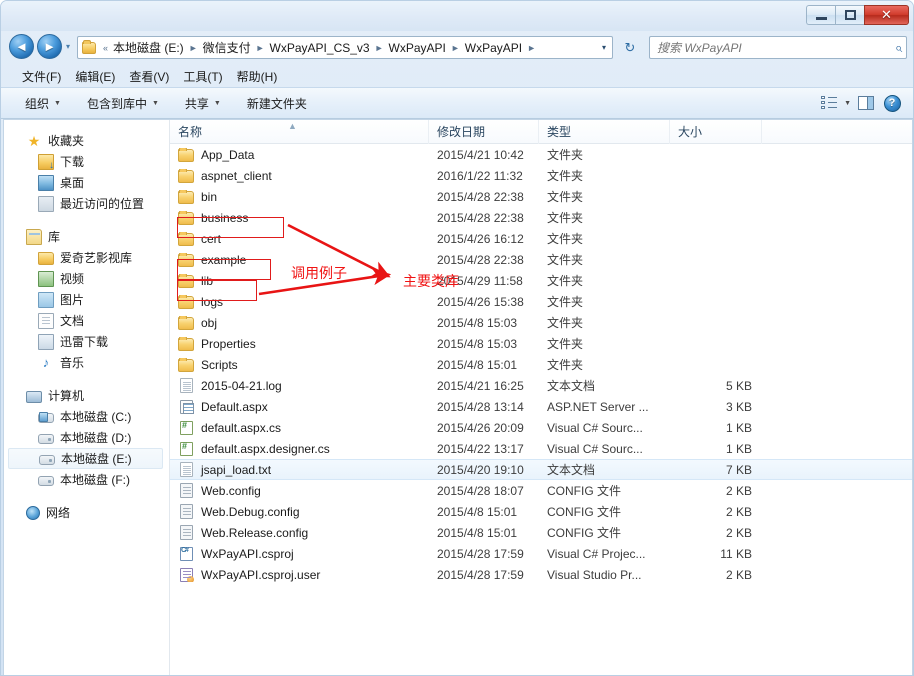  I want to click on sidebar-item-iqiyi-library: 爱奇艺影视库, so click(86, 257).